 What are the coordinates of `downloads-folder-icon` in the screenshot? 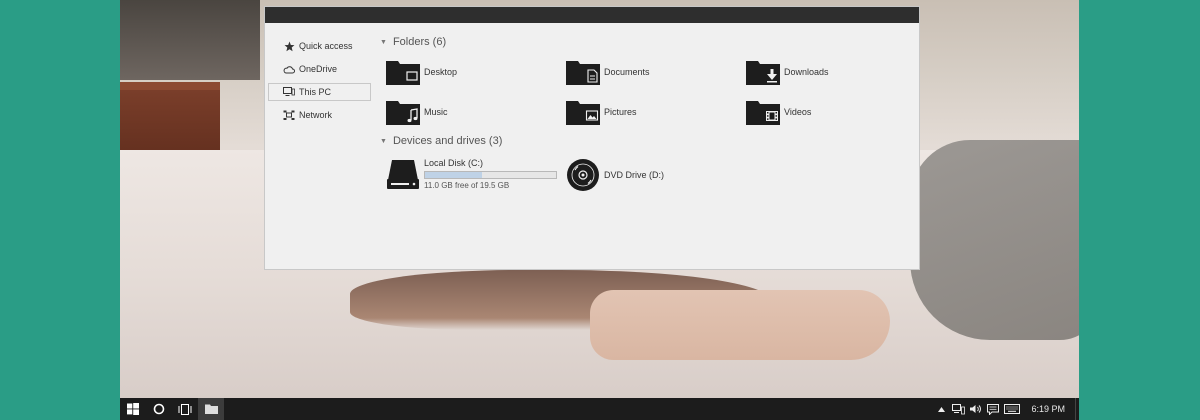 It's located at (763, 73).